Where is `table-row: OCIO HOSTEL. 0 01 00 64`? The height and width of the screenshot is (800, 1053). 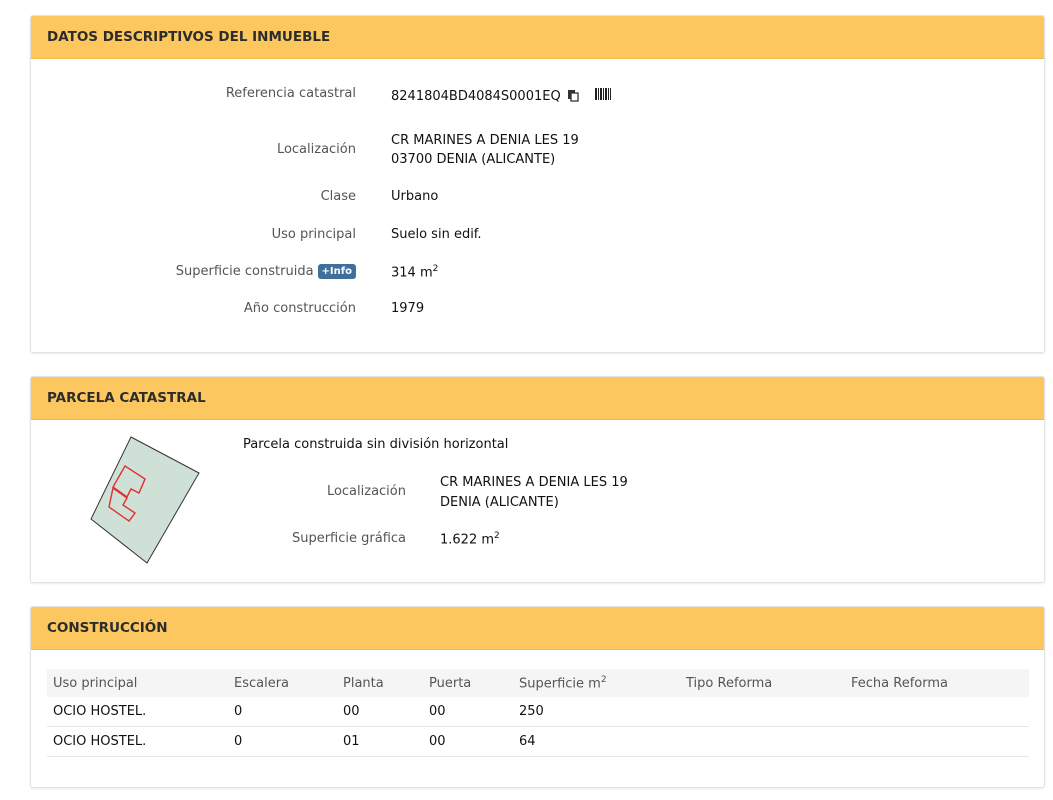
table-row: OCIO HOSTEL. 0 01 00 64 is located at coordinates (538, 741).